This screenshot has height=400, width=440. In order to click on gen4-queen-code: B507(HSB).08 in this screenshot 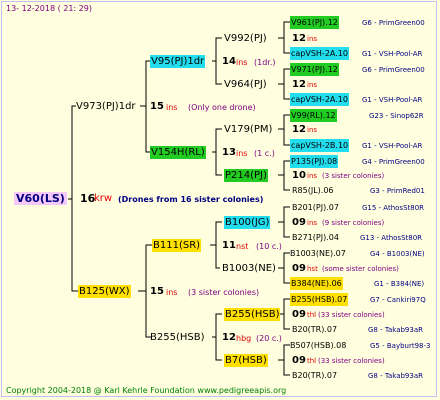, I will do `click(318, 345)`.